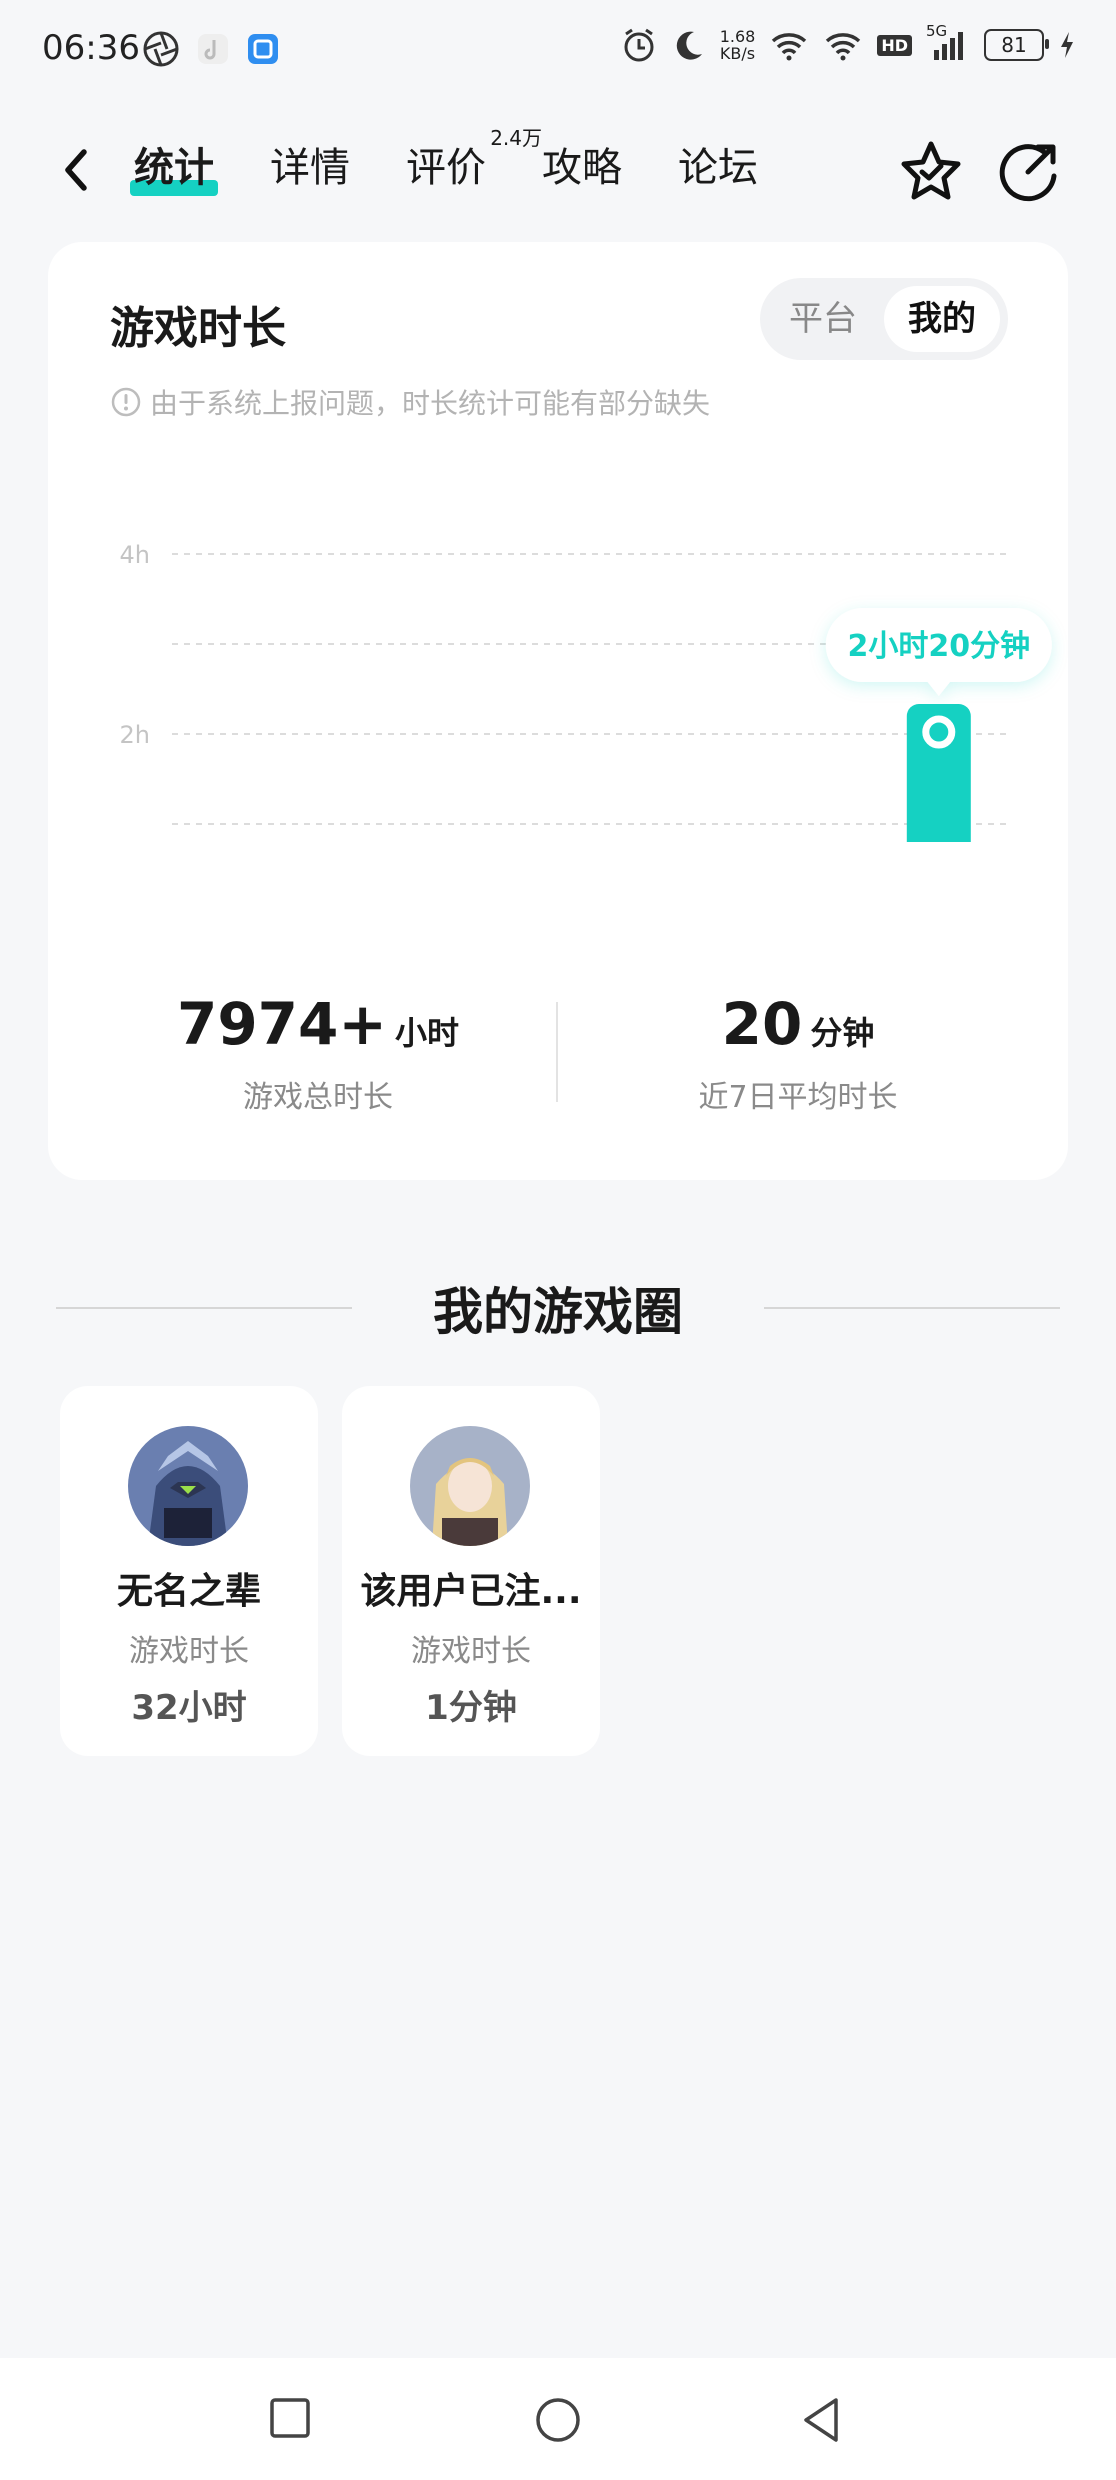  I want to click on aperture-icon, so click(161, 49).